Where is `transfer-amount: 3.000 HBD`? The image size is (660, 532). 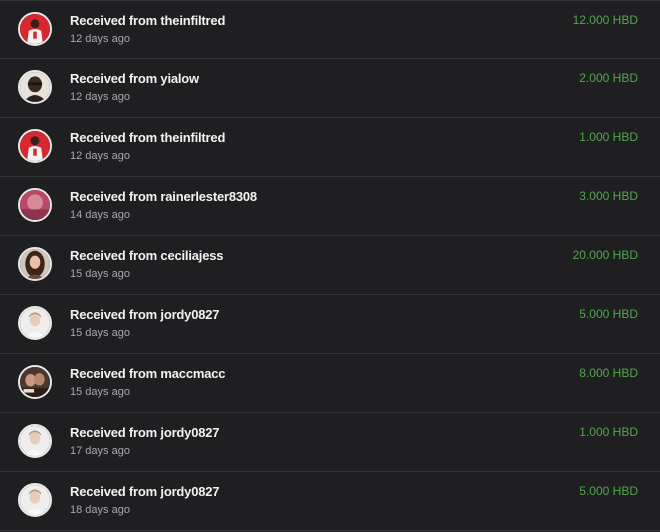 transfer-amount: 3.000 HBD is located at coordinates (608, 196).